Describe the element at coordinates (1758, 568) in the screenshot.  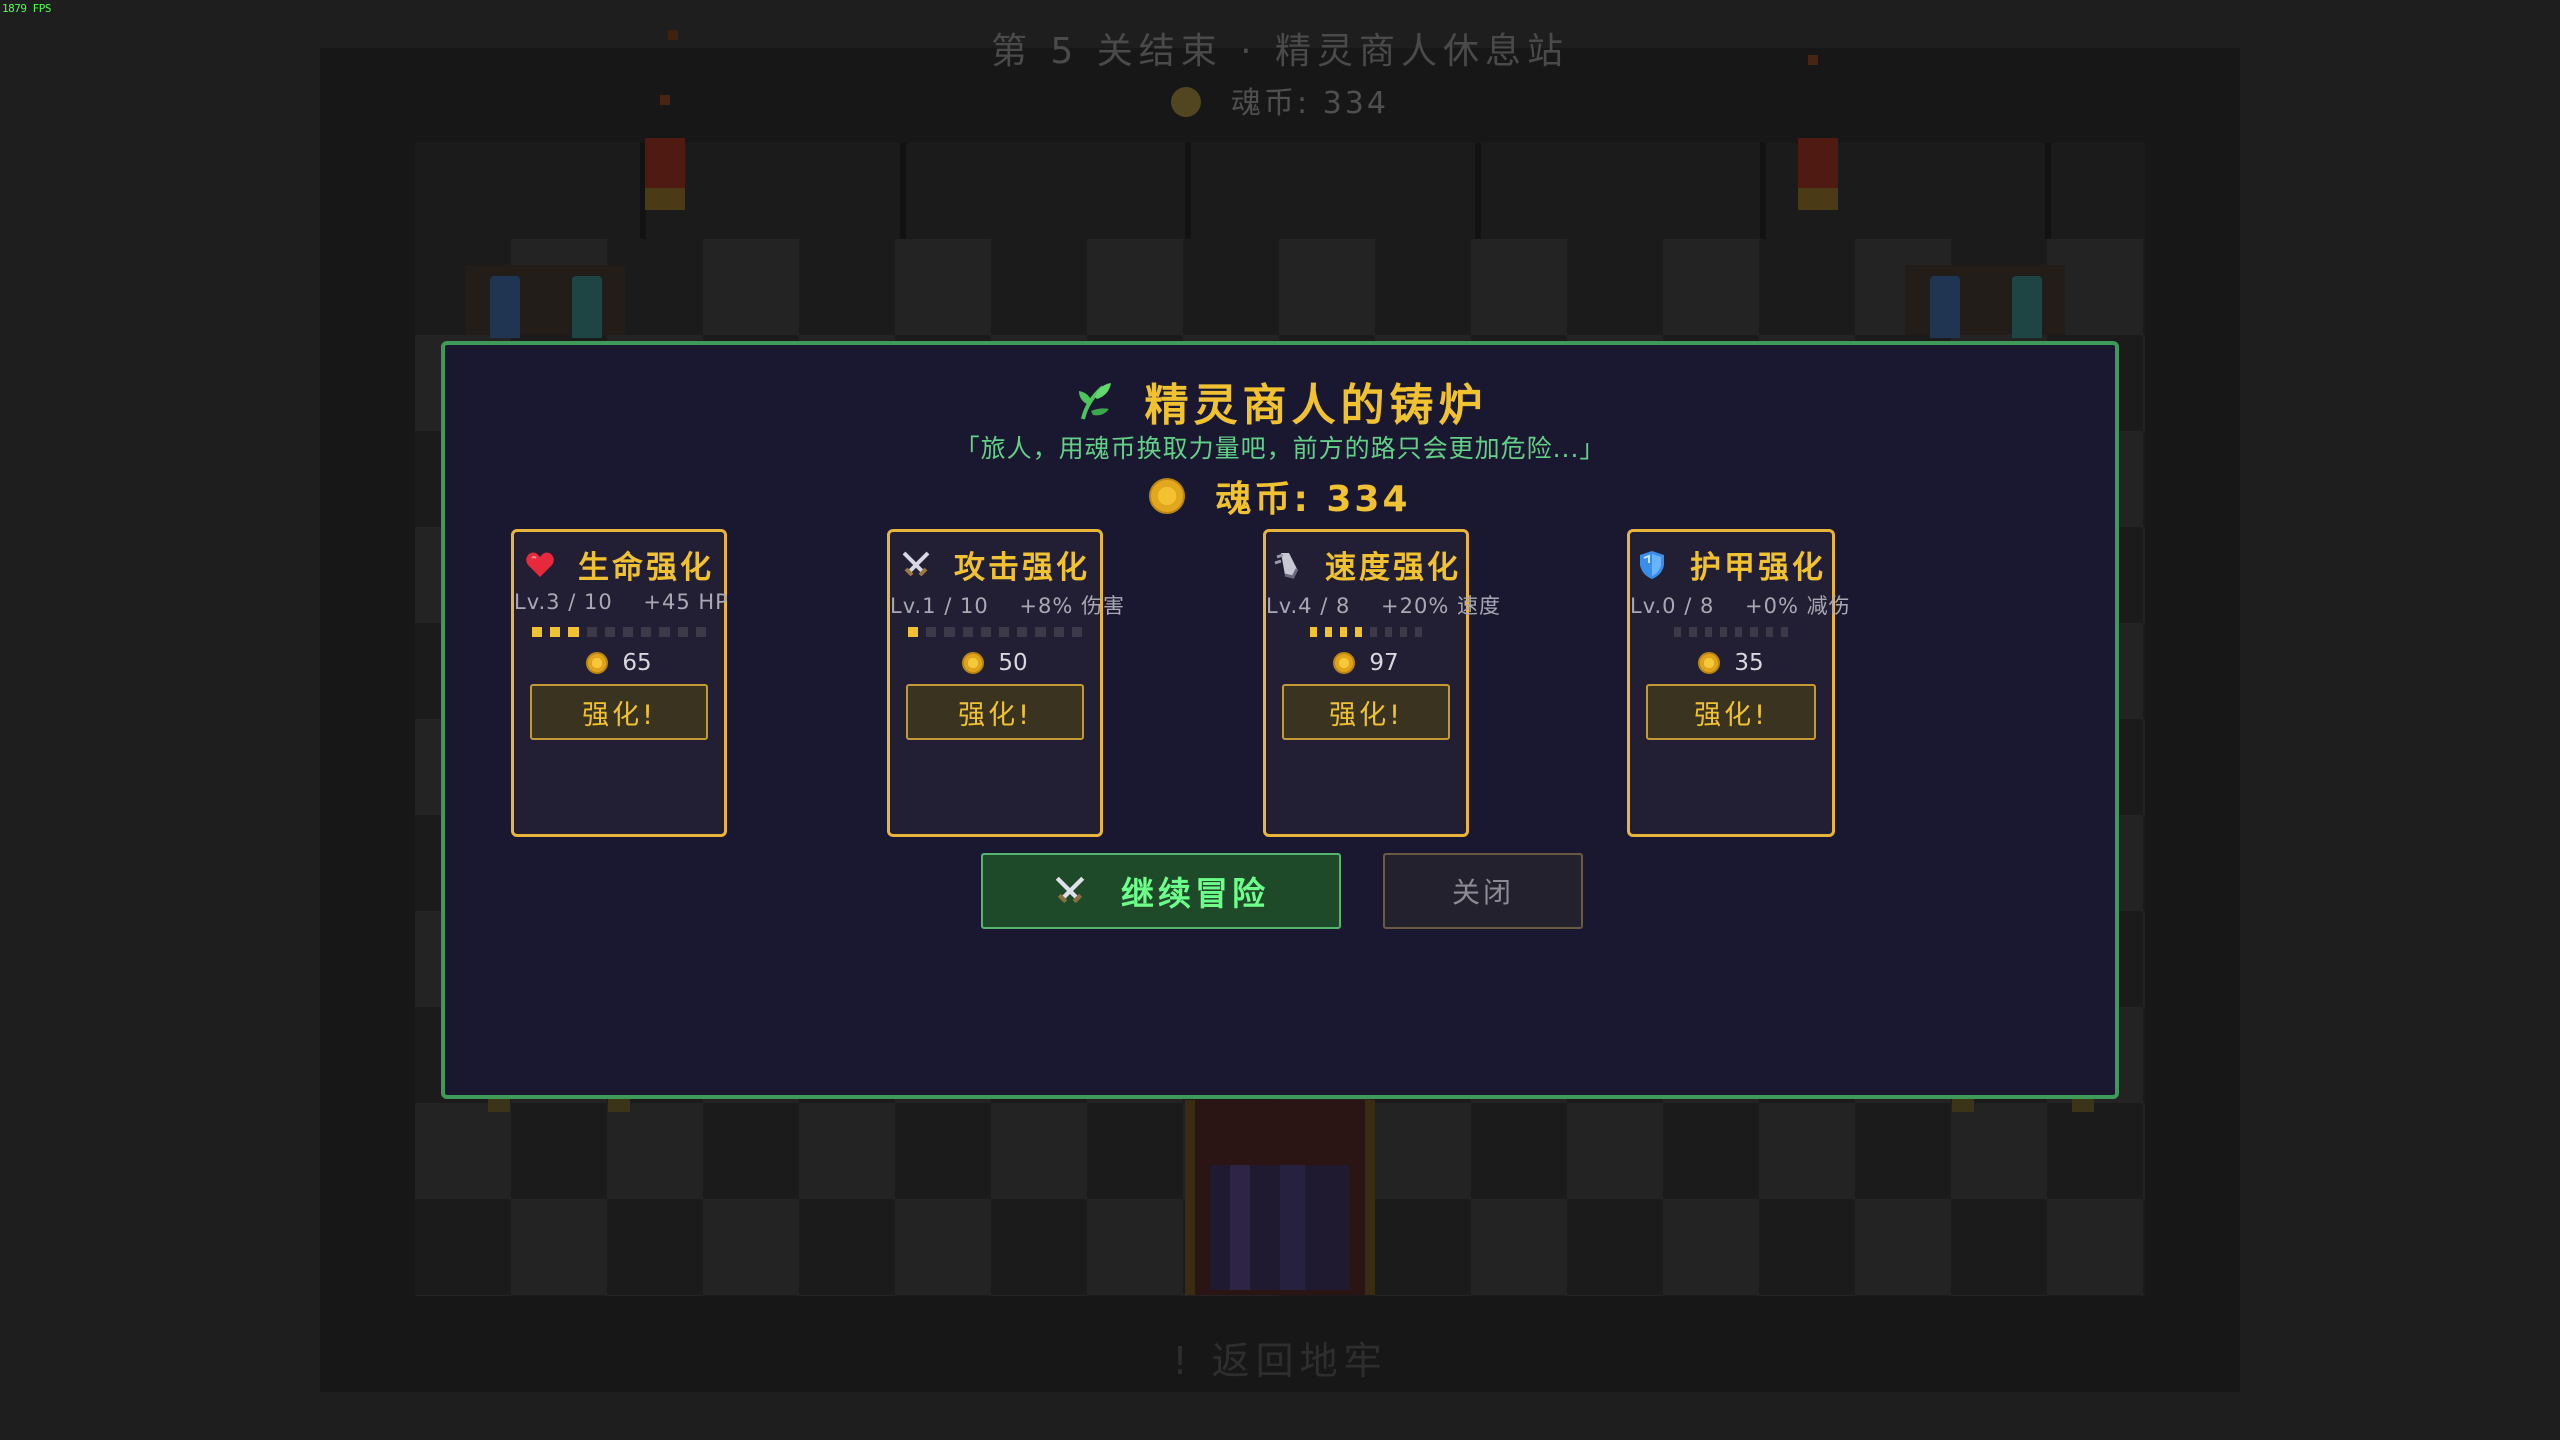
I see `upgrade-title: 护甲强化` at that location.